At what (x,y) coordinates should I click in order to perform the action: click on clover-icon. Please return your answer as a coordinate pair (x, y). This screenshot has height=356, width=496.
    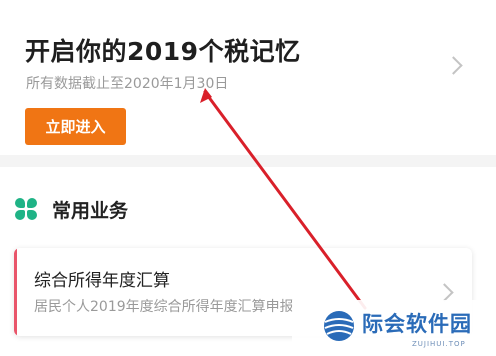
    Looking at the image, I should click on (26, 209).